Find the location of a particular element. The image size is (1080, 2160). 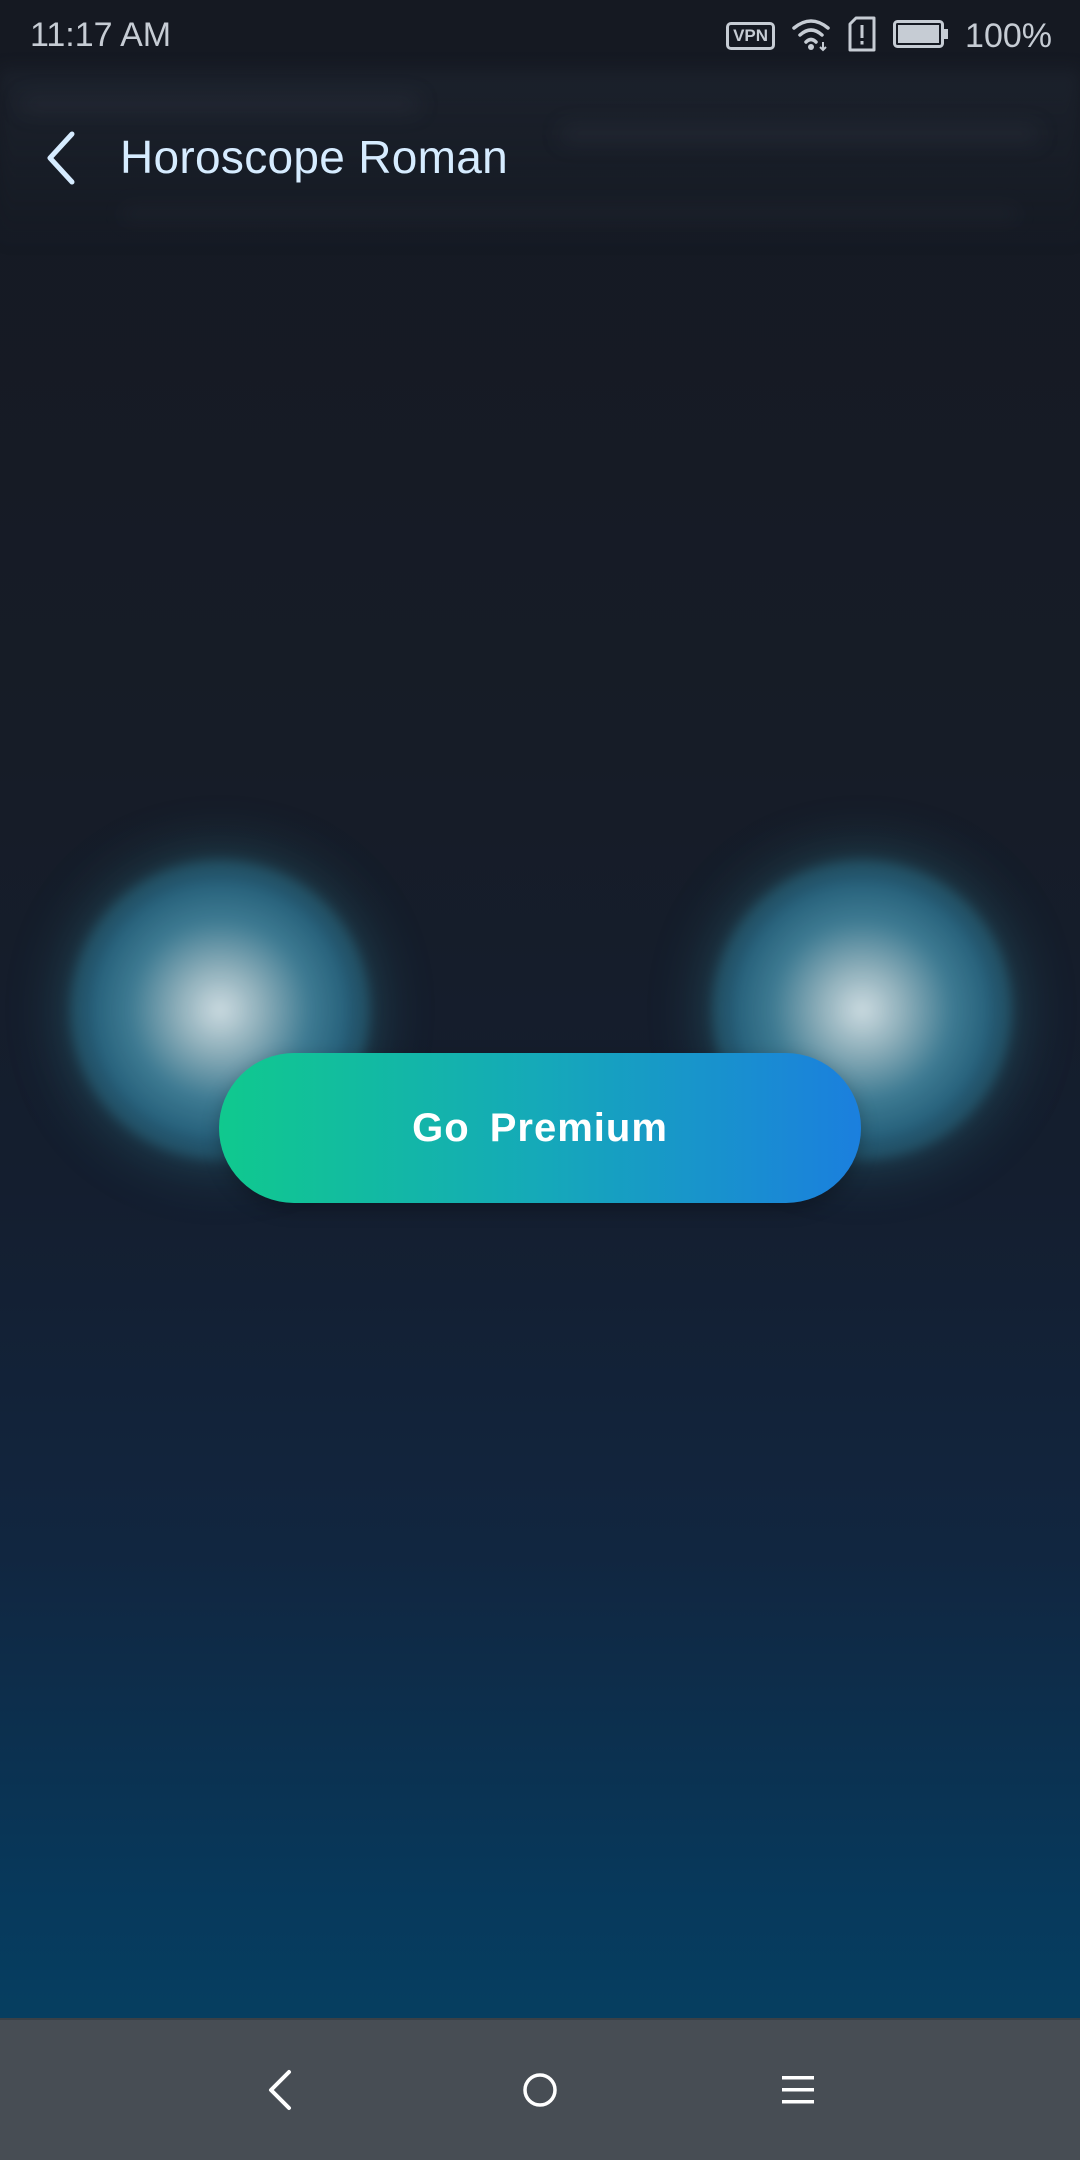

nav-menu-button is located at coordinates (798, 2090).